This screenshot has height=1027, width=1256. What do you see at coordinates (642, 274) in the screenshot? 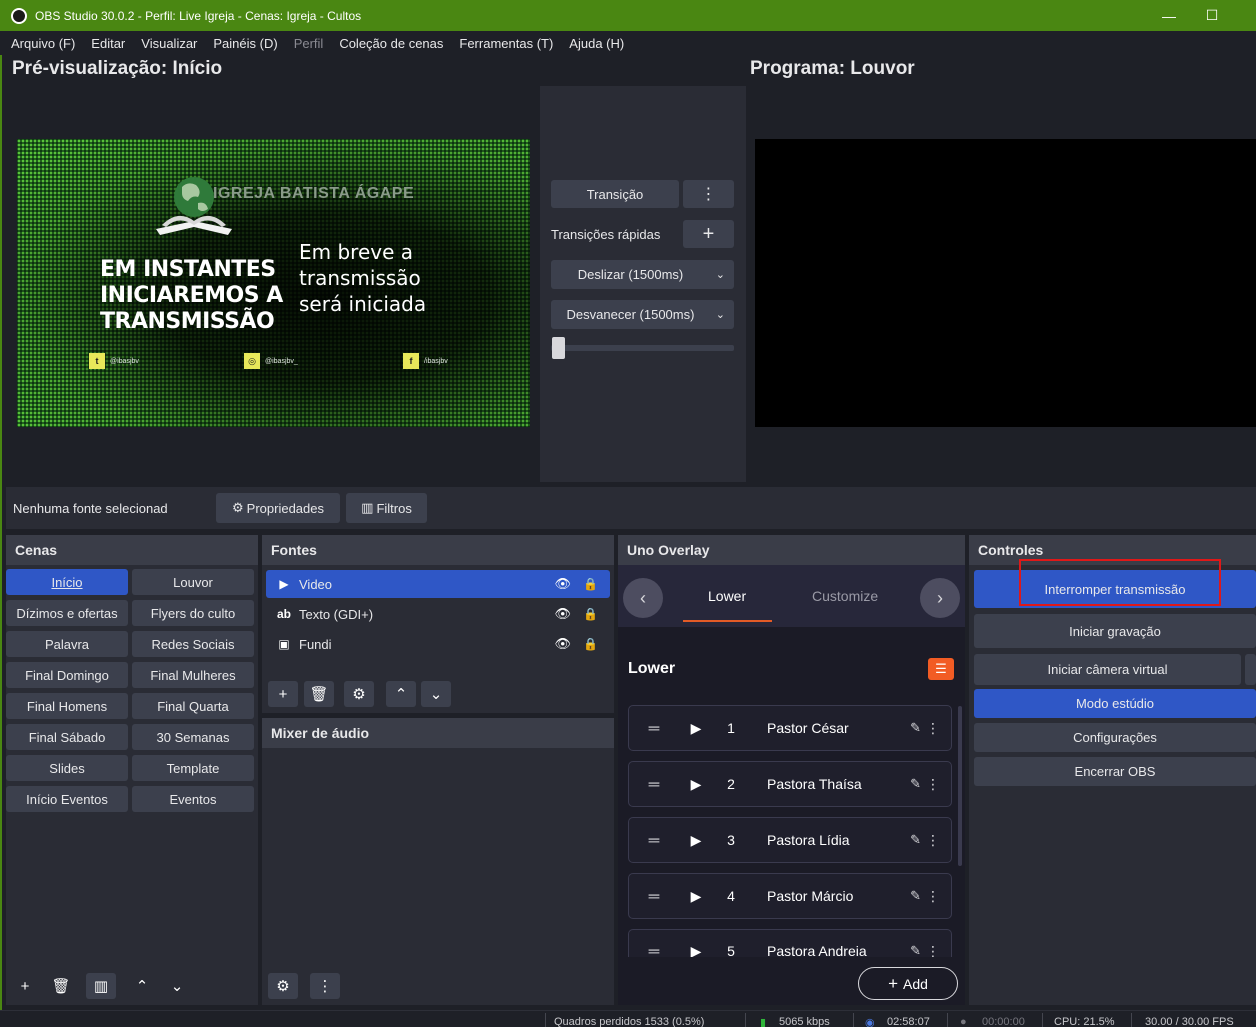
I see `quick-transition-slide: Deslizar (1500ms) ⌄` at bounding box center [642, 274].